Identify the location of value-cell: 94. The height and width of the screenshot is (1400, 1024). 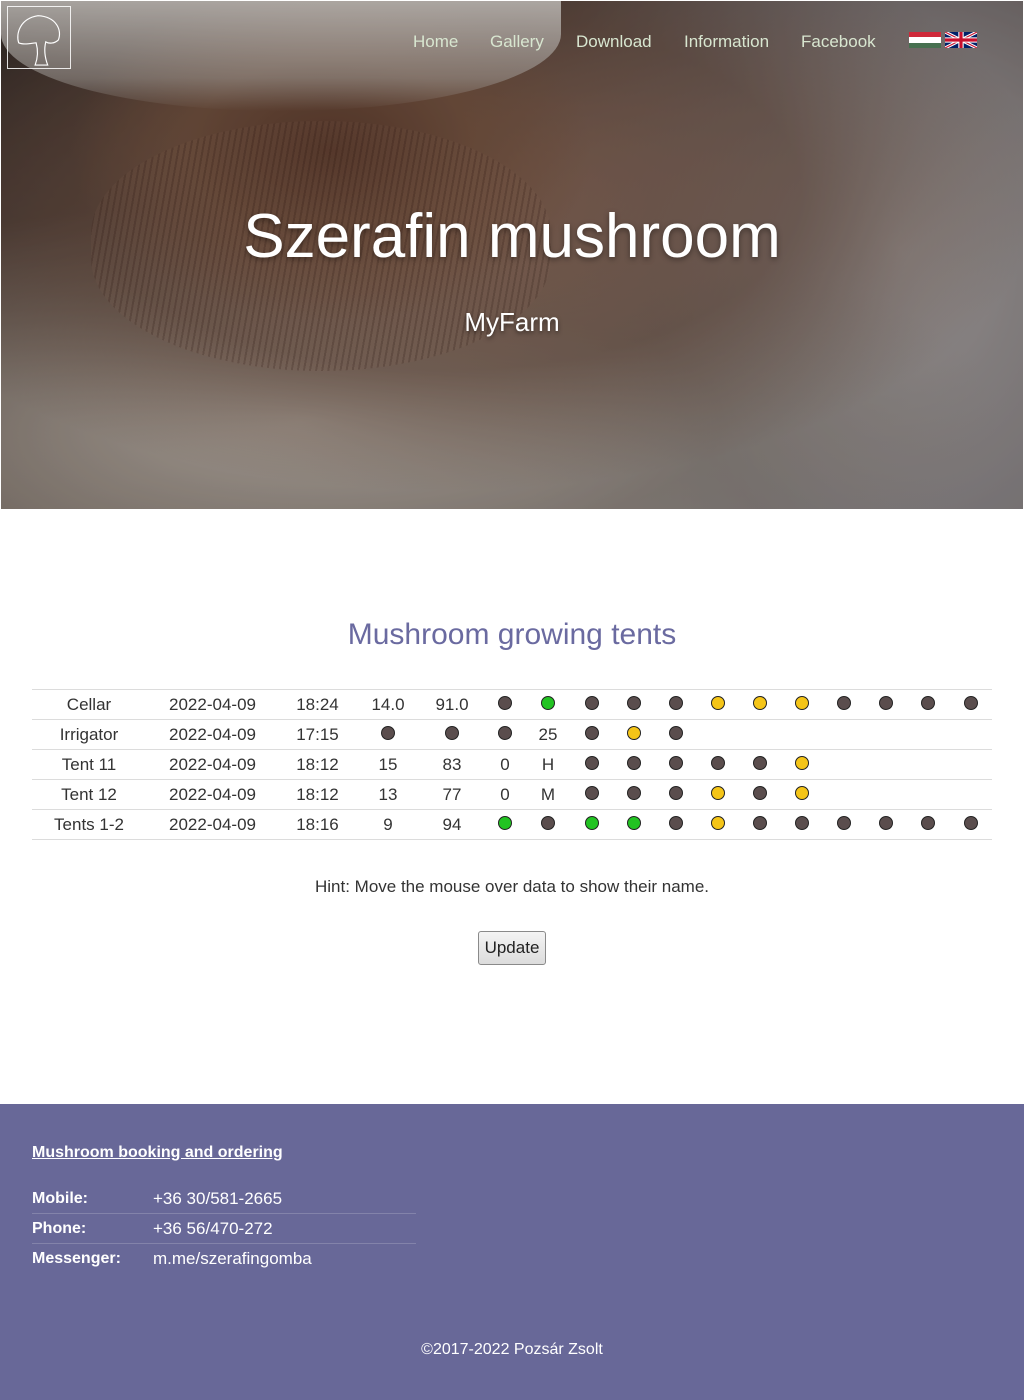
(452, 824).